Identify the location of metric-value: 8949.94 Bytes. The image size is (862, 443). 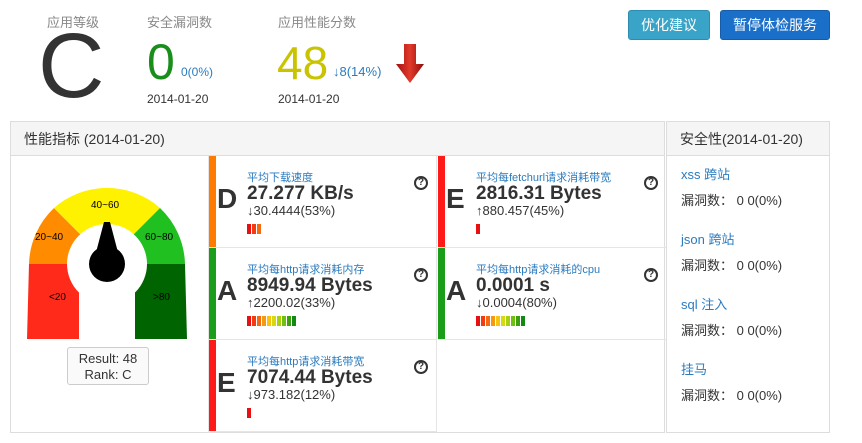
(310, 285).